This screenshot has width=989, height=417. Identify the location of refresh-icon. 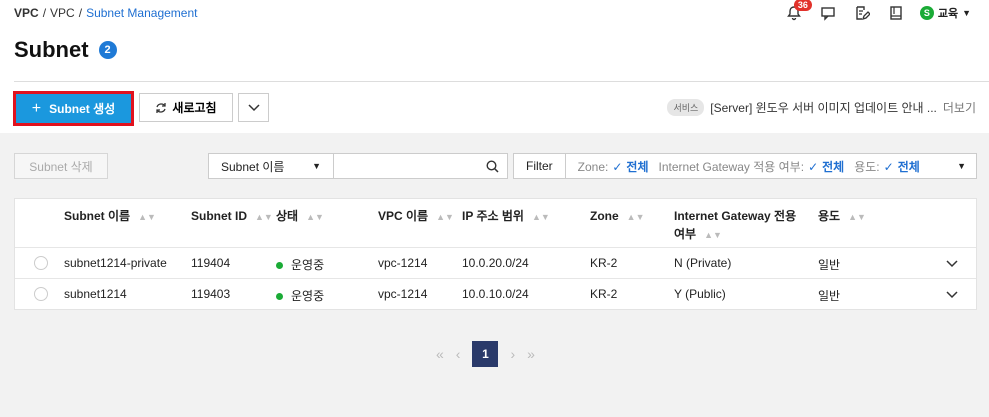
(161, 107).